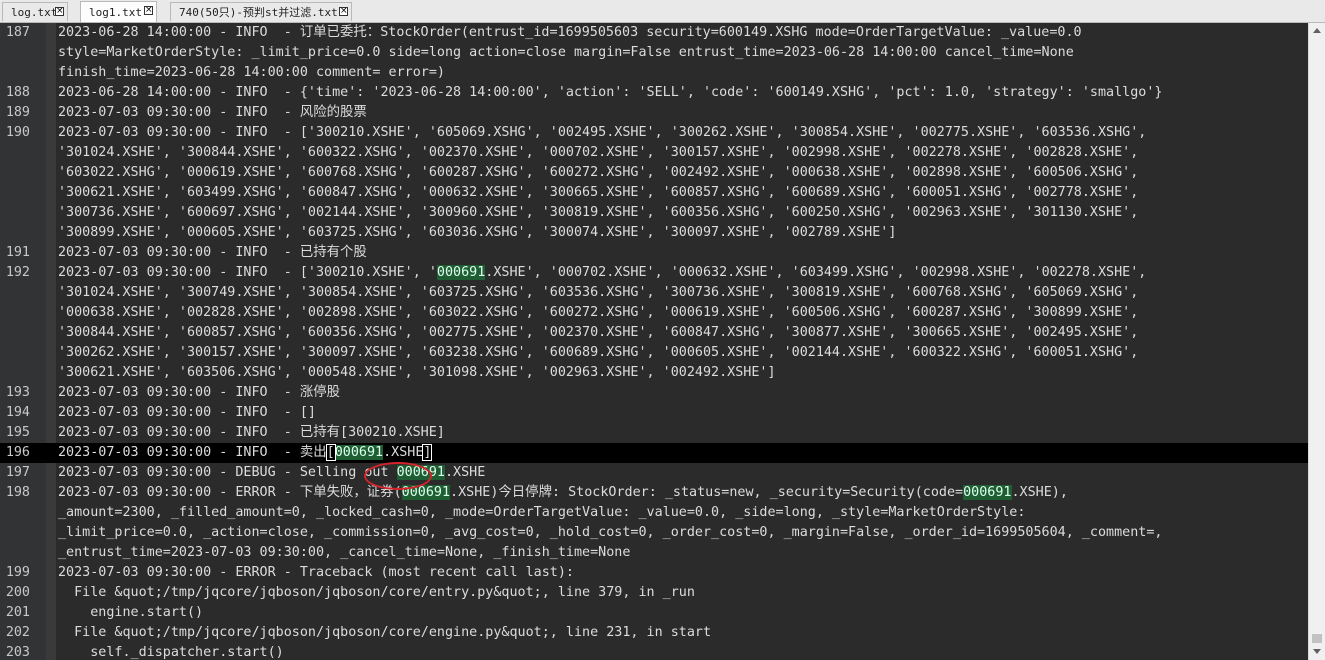 This screenshot has height=660, width=1325. Describe the element at coordinates (654, 613) in the screenshot. I see `text-line: 201 engine.start()` at that location.